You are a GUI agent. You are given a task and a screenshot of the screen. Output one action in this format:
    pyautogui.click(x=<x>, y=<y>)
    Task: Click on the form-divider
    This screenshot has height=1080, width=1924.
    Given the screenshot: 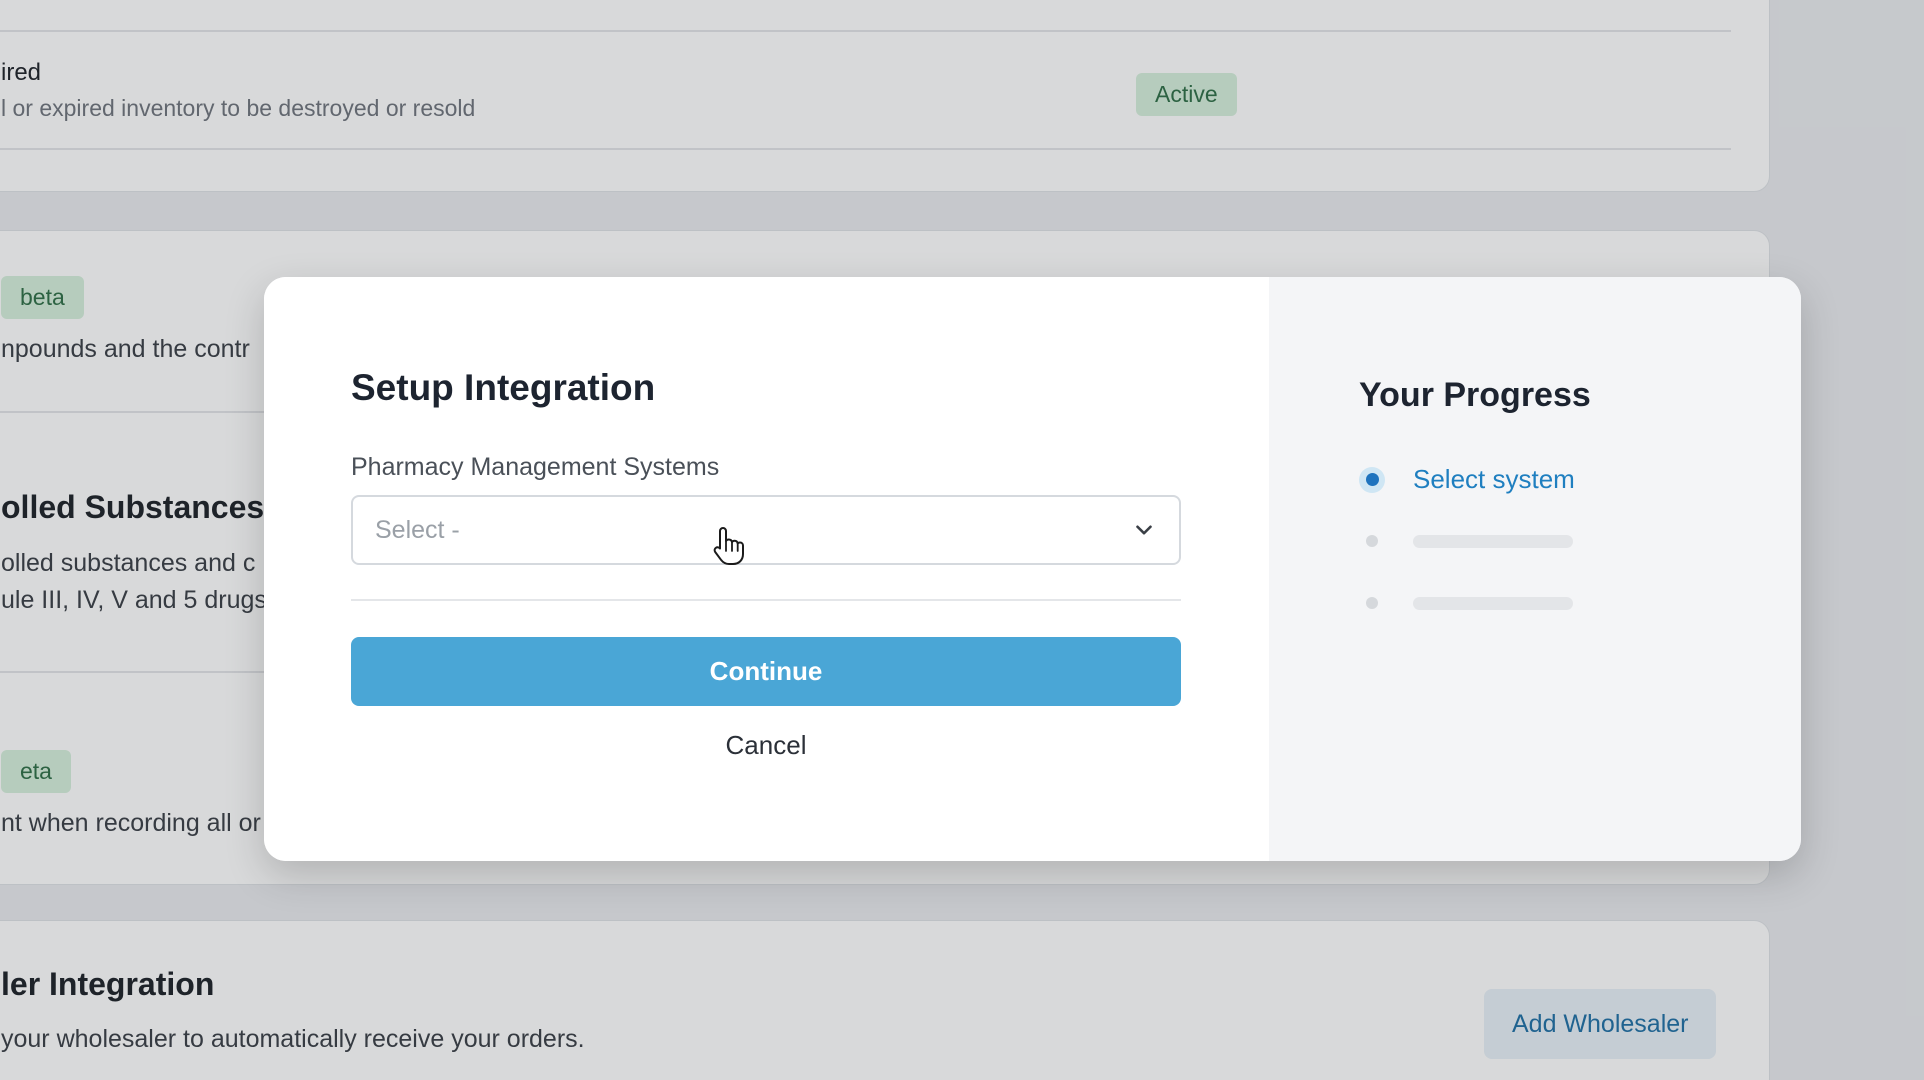 What is the action you would take?
    pyautogui.click(x=766, y=600)
    